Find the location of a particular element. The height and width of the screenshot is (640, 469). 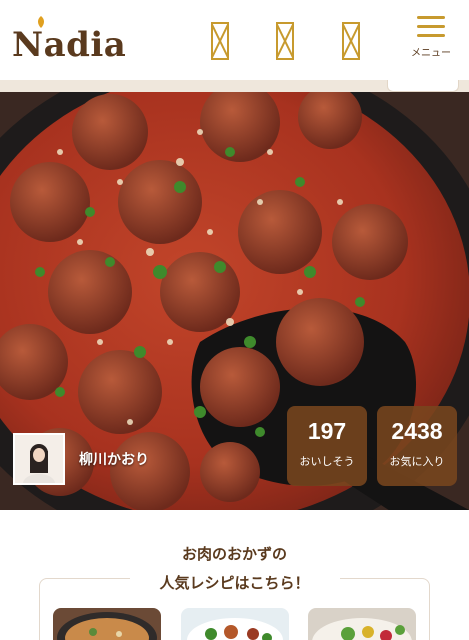

sub-bar is located at coordinates (234, 86).